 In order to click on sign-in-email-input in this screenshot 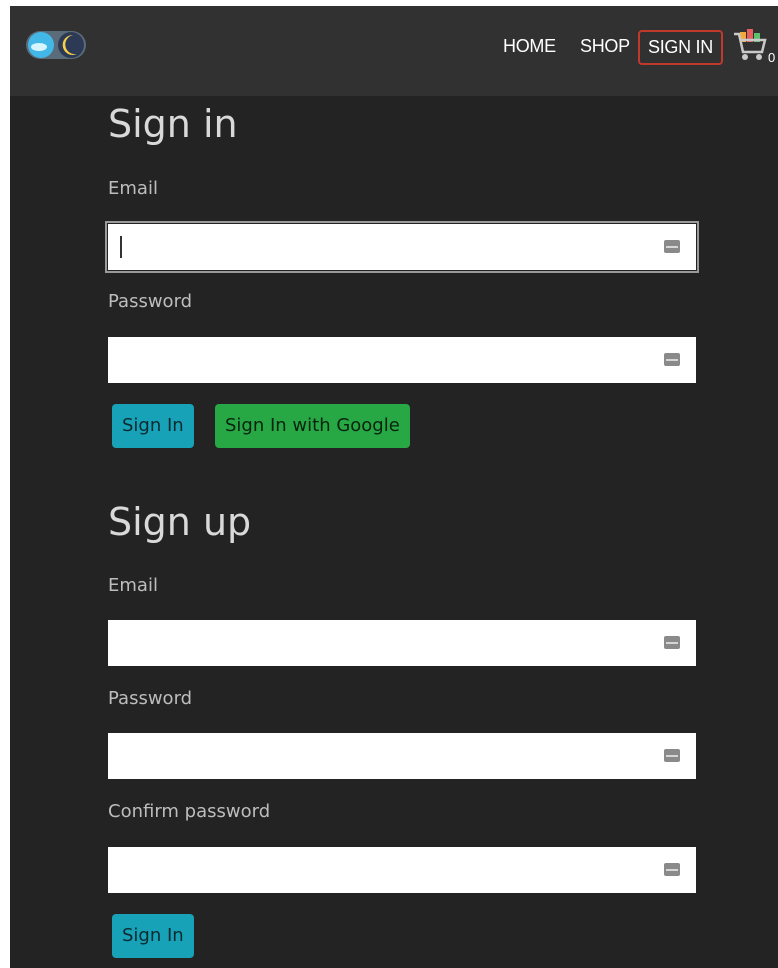, I will do `click(402, 247)`.